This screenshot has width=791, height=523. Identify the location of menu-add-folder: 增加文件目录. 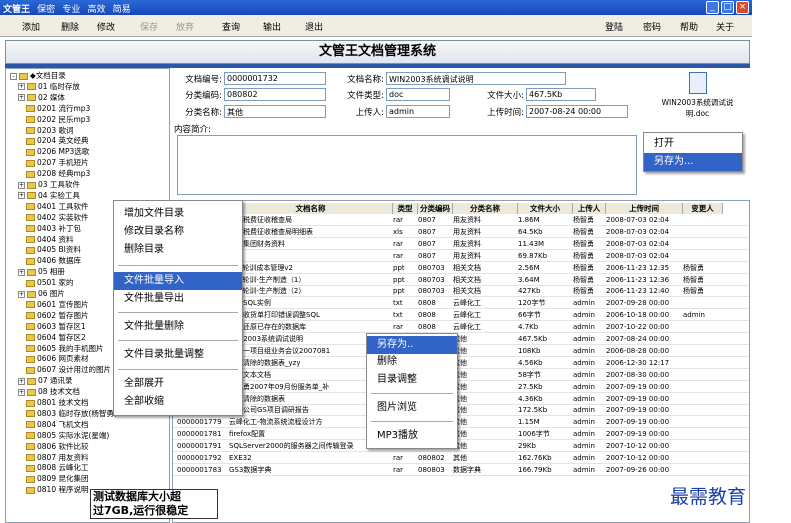
(178, 214).